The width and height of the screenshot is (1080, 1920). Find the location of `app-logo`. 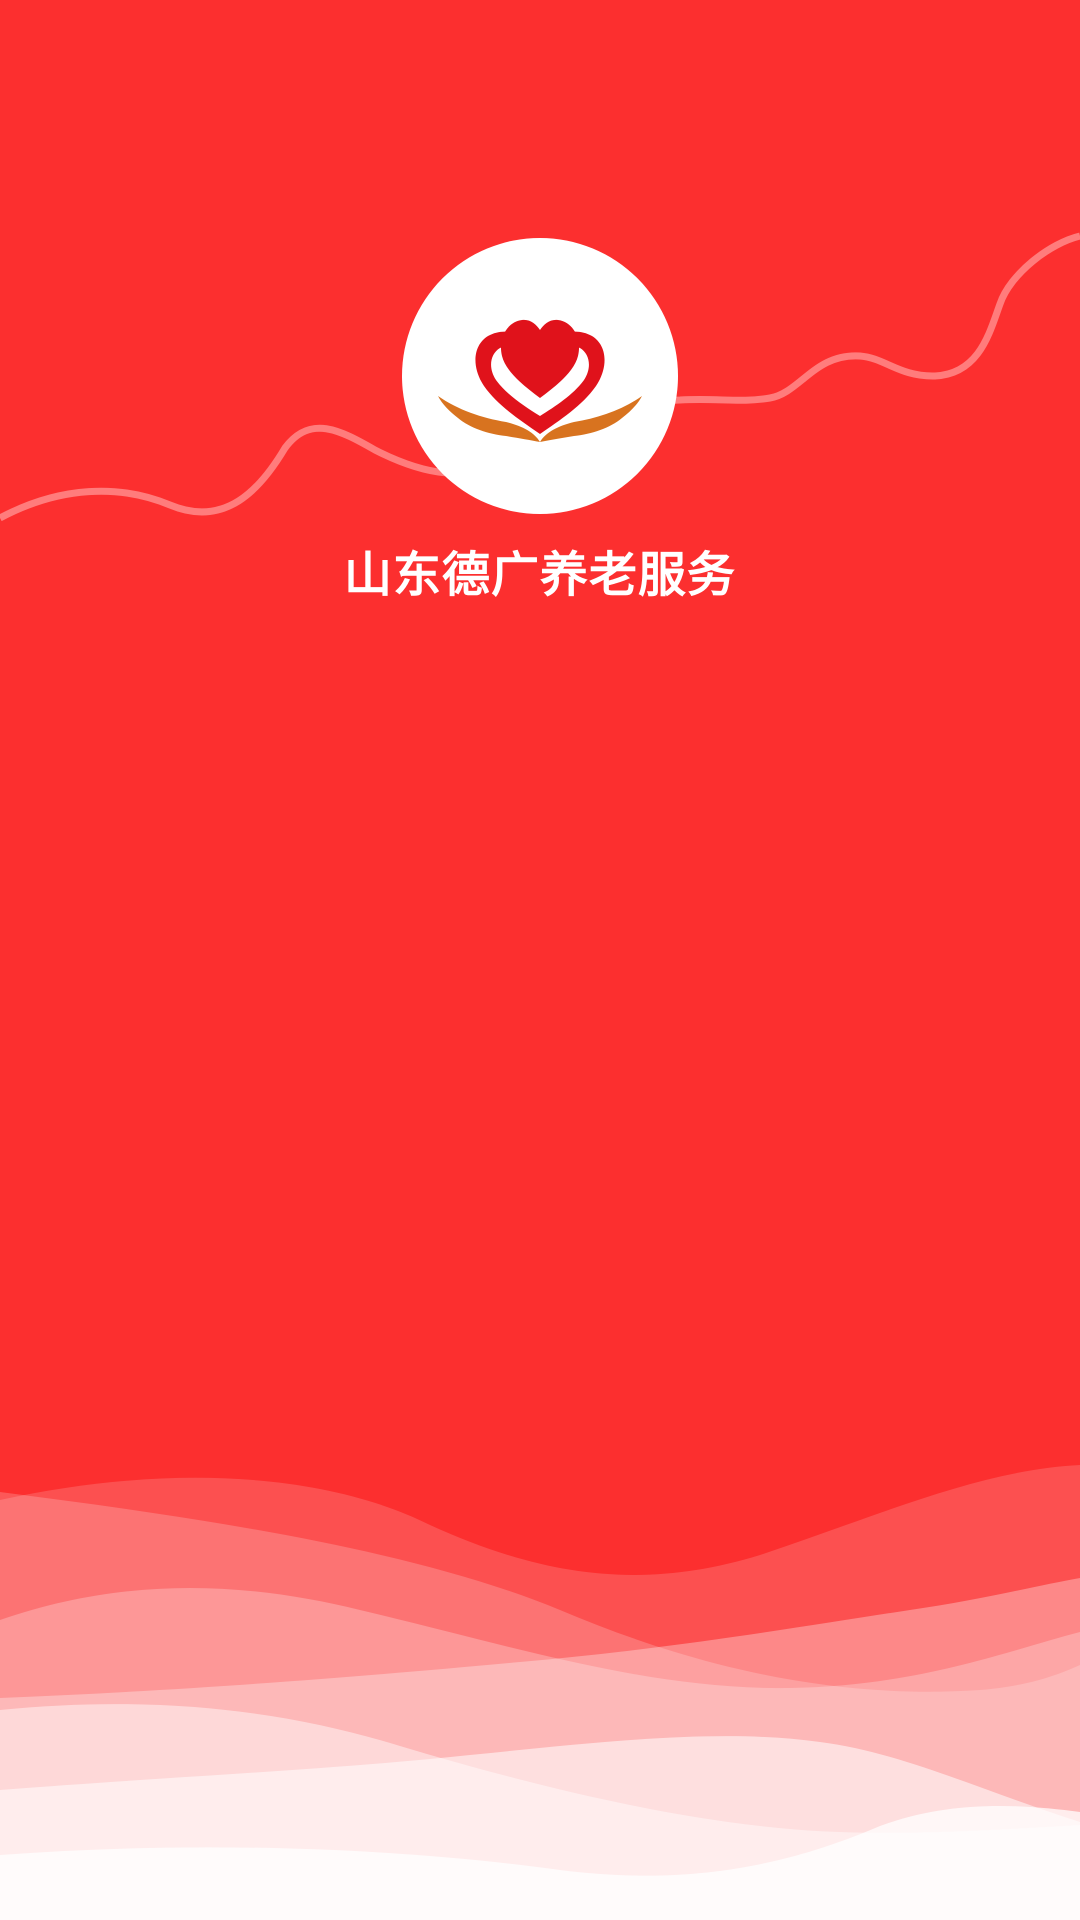

app-logo is located at coordinates (540, 376).